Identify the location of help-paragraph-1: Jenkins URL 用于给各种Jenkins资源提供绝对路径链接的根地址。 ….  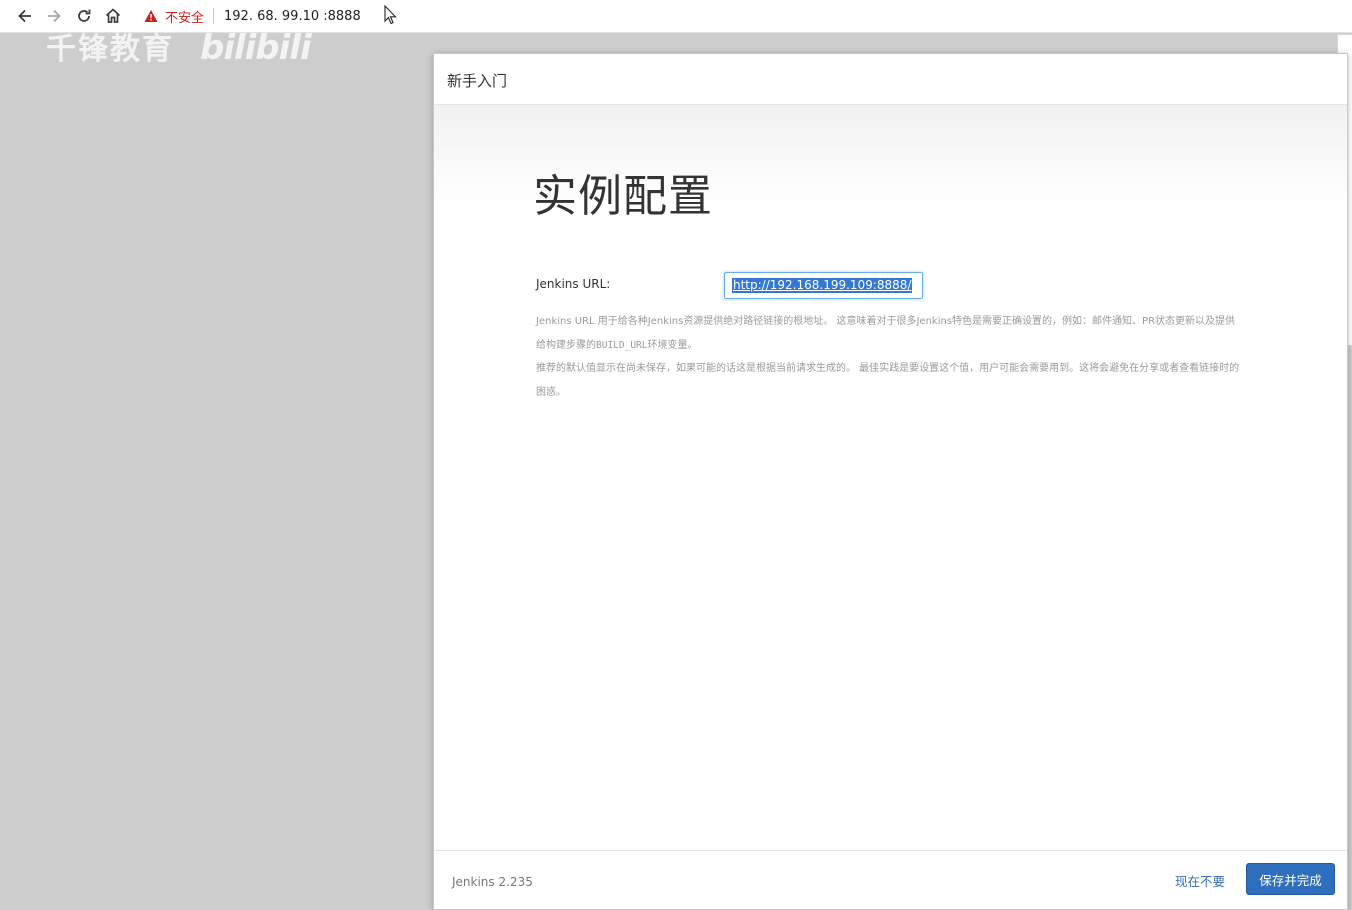
(888, 333).